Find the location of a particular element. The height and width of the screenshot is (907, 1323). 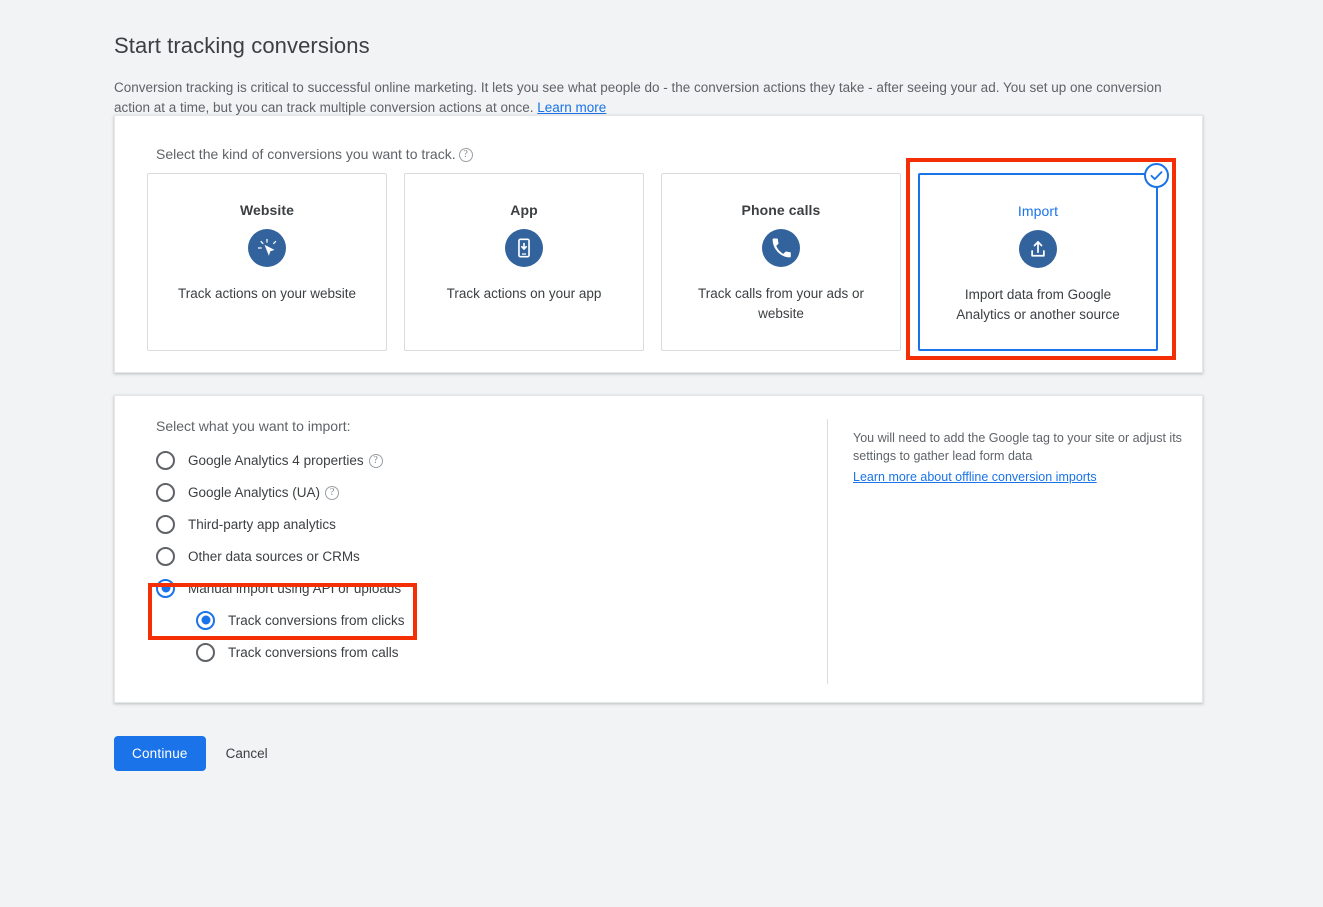

radio-ga-ua-label: Google Analytics (UA) is located at coordinates (254, 492).